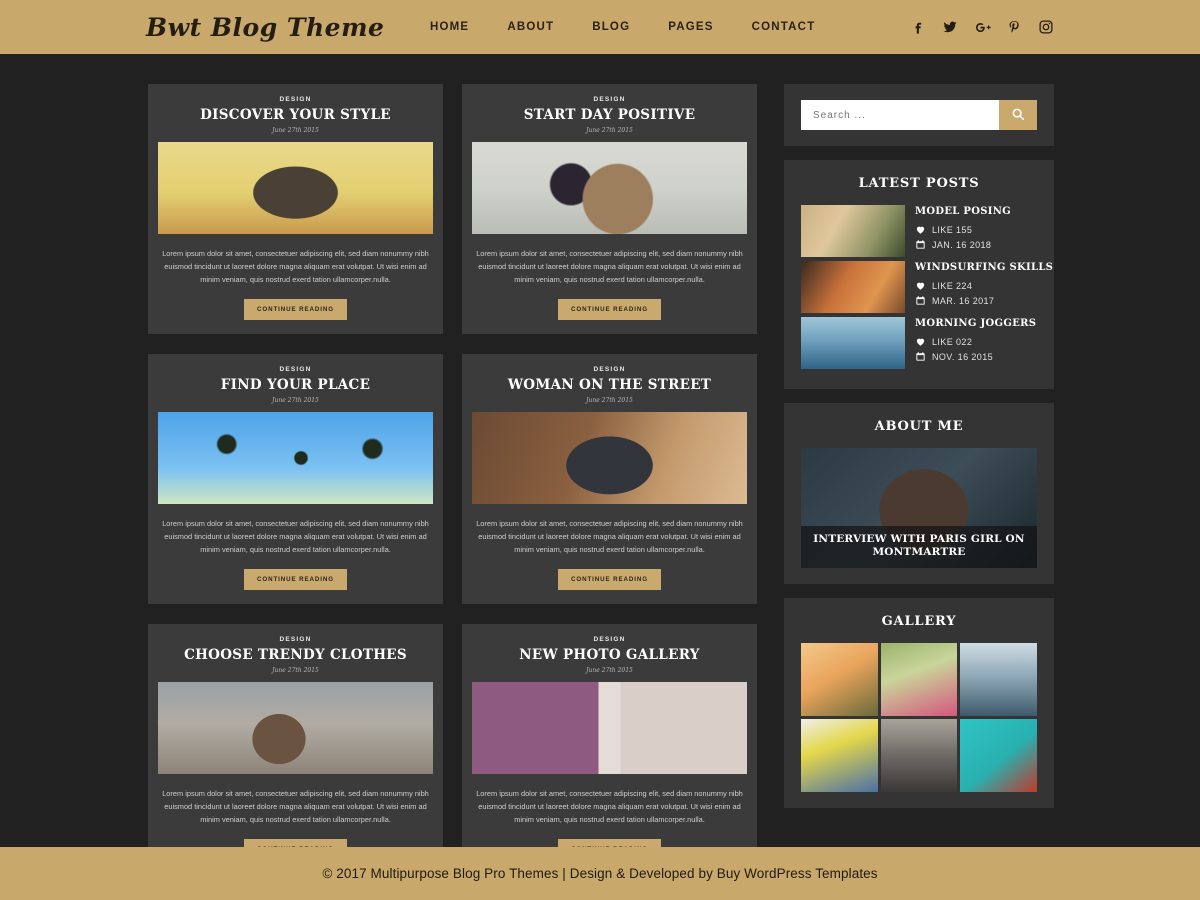 The image size is (1200, 900). Describe the element at coordinates (976, 341) in the screenshot. I see `latest-post-likes: LIKE 022` at that location.